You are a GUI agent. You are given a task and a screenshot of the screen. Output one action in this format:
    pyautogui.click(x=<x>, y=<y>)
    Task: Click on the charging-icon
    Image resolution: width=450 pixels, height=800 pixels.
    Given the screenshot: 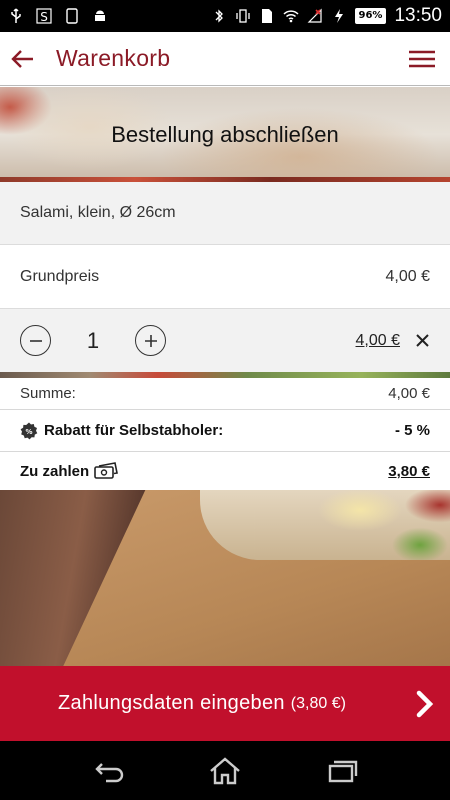 What is the action you would take?
    pyautogui.click(x=338, y=16)
    